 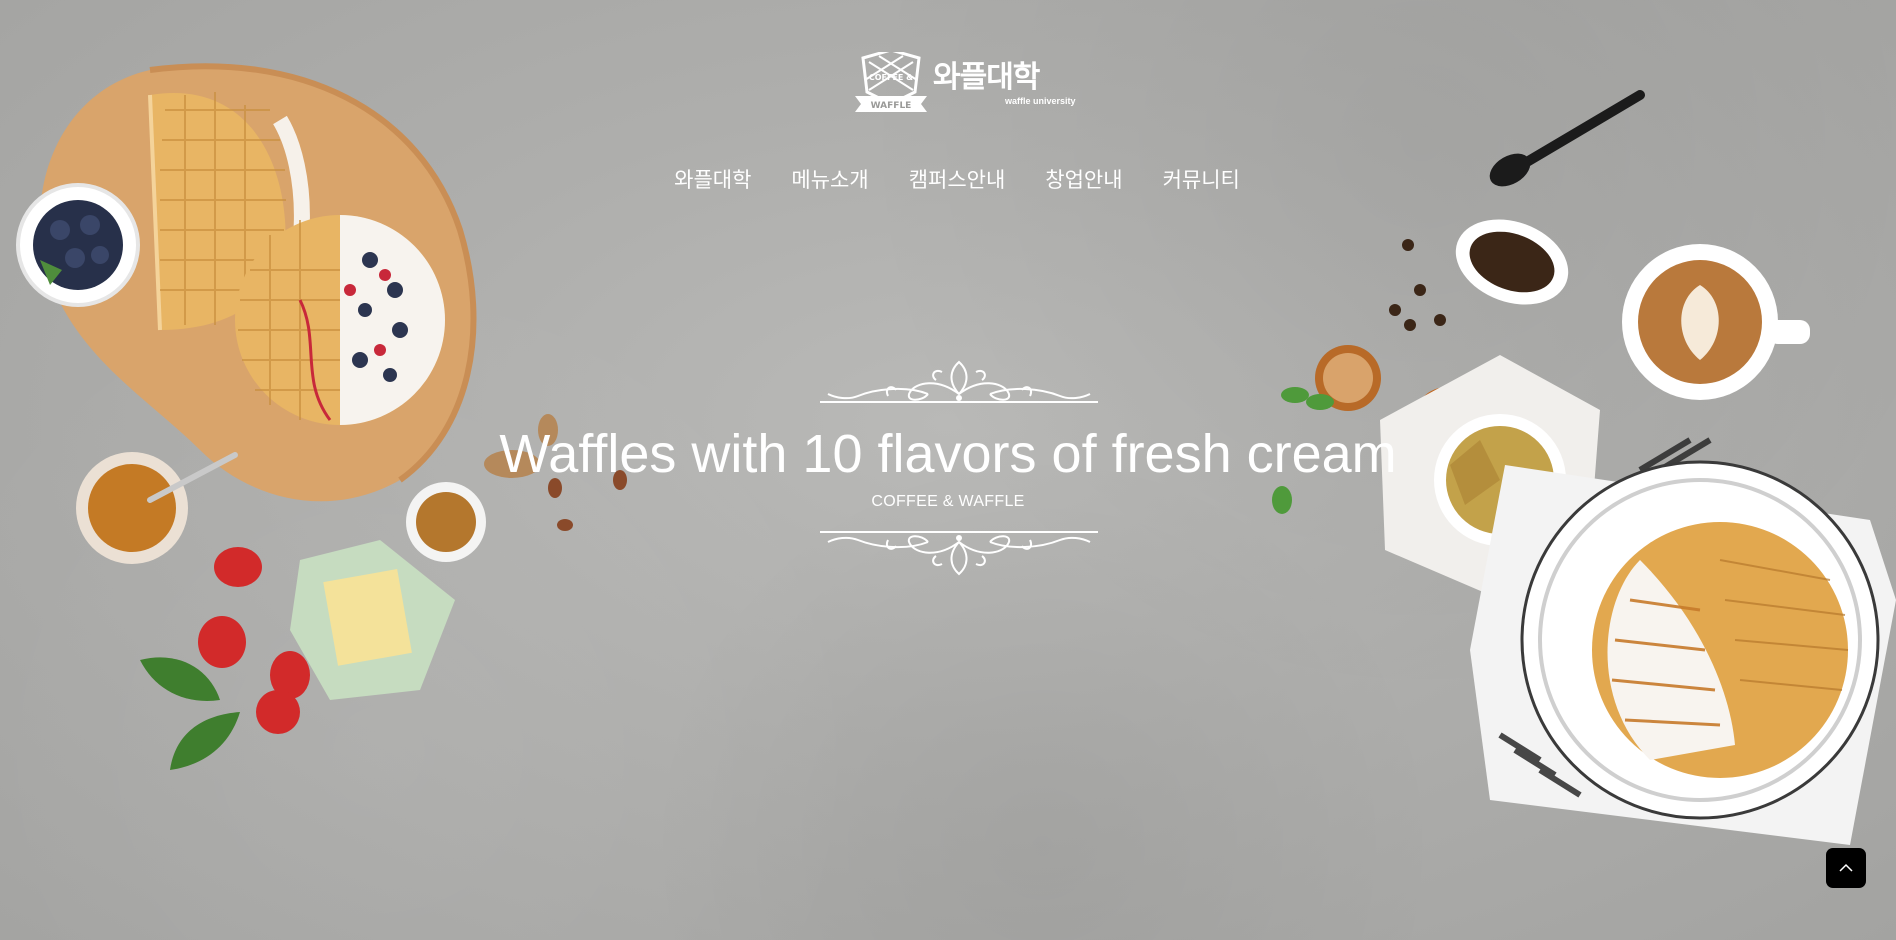 What do you see at coordinates (1201, 180) in the screenshot?
I see `nav-item-community: 커뮤니티` at bounding box center [1201, 180].